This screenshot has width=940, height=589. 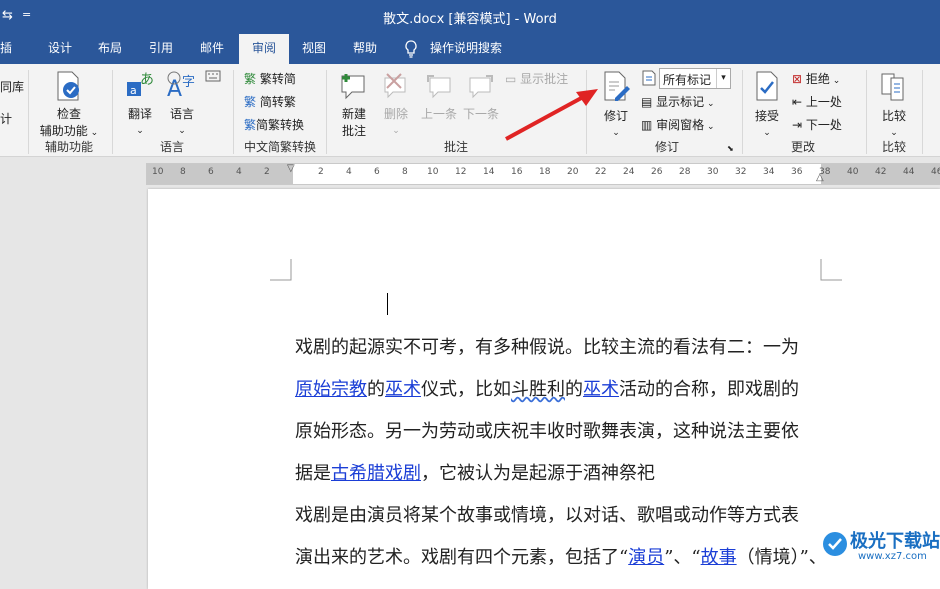 I want to click on previous-change-button: ⇤ 上一处, so click(x=817, y=101).